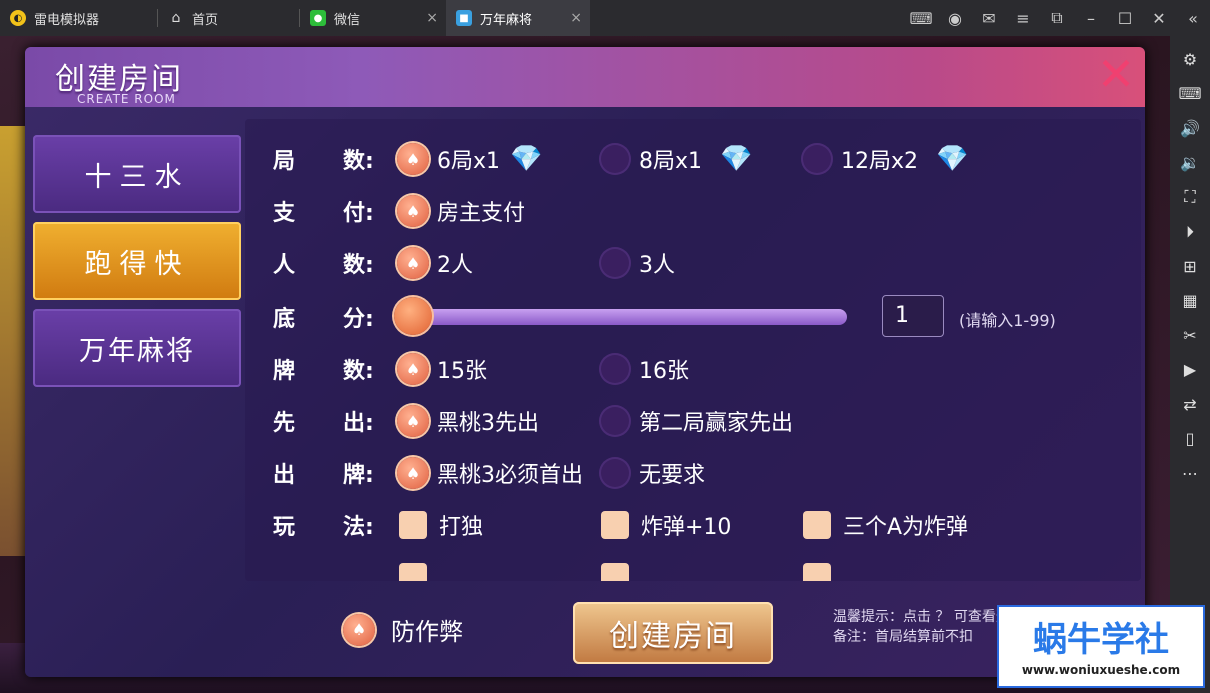 The image size is (1210, 693). I want to click on watermark-title: 蜗牛学社, so click(1101, 640).